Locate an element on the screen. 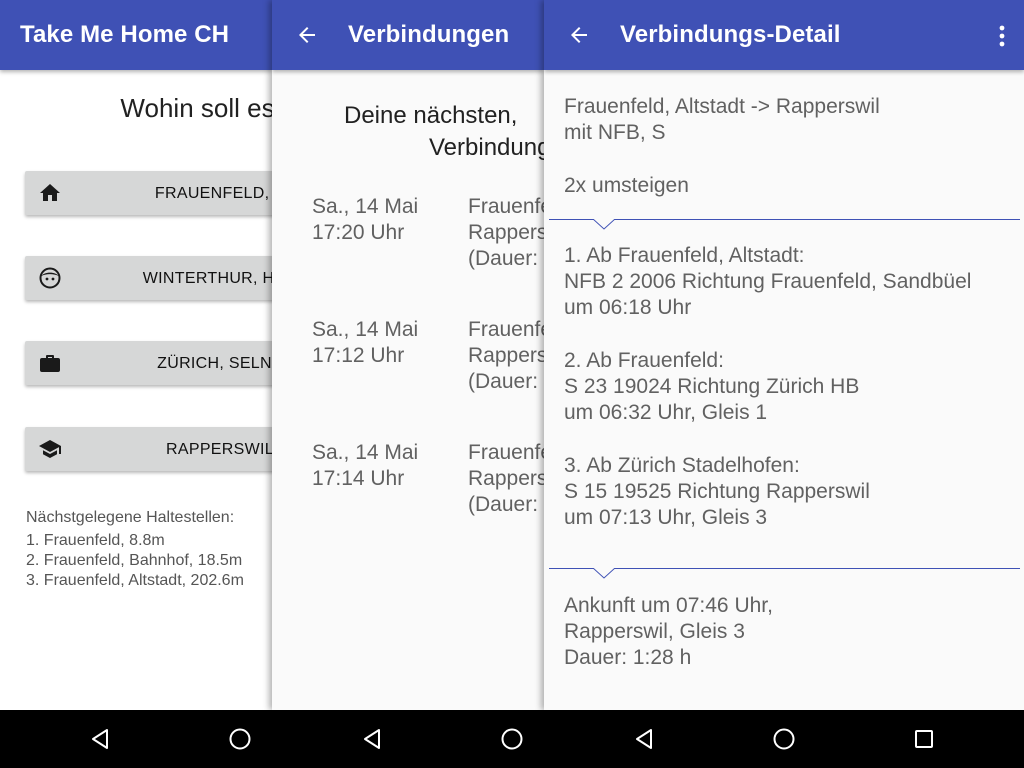 This screenshot has width=1024, height=768. destination-question: Wohin soll es is located at coordinates (196, 108).